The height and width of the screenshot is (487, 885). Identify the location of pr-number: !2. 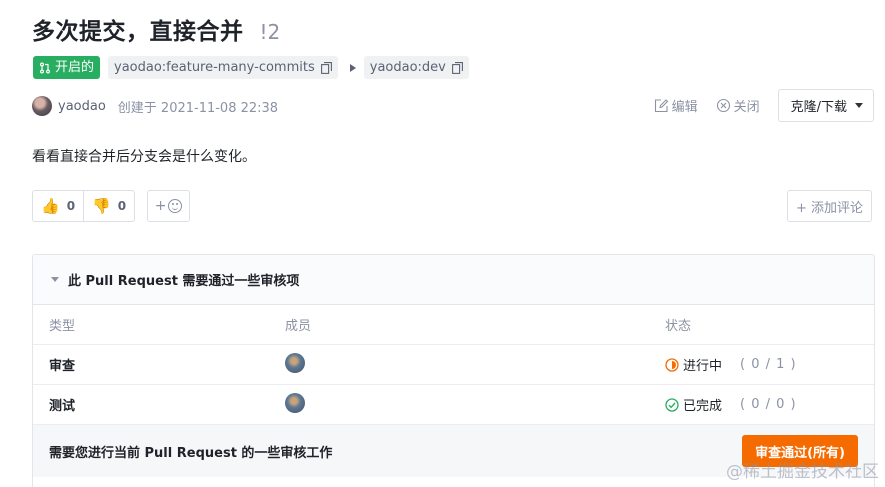
(270, 32).